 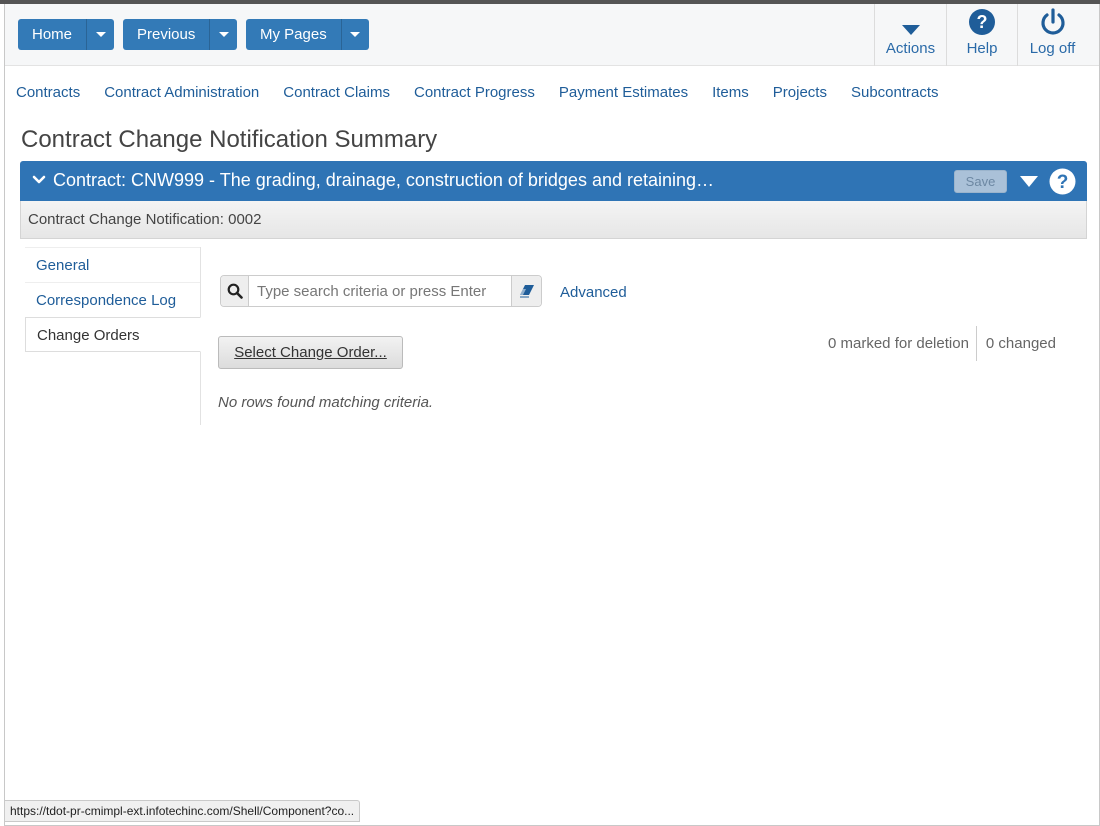 I want to click on changed-count: 0 changed, so click(x=1020, y=343).